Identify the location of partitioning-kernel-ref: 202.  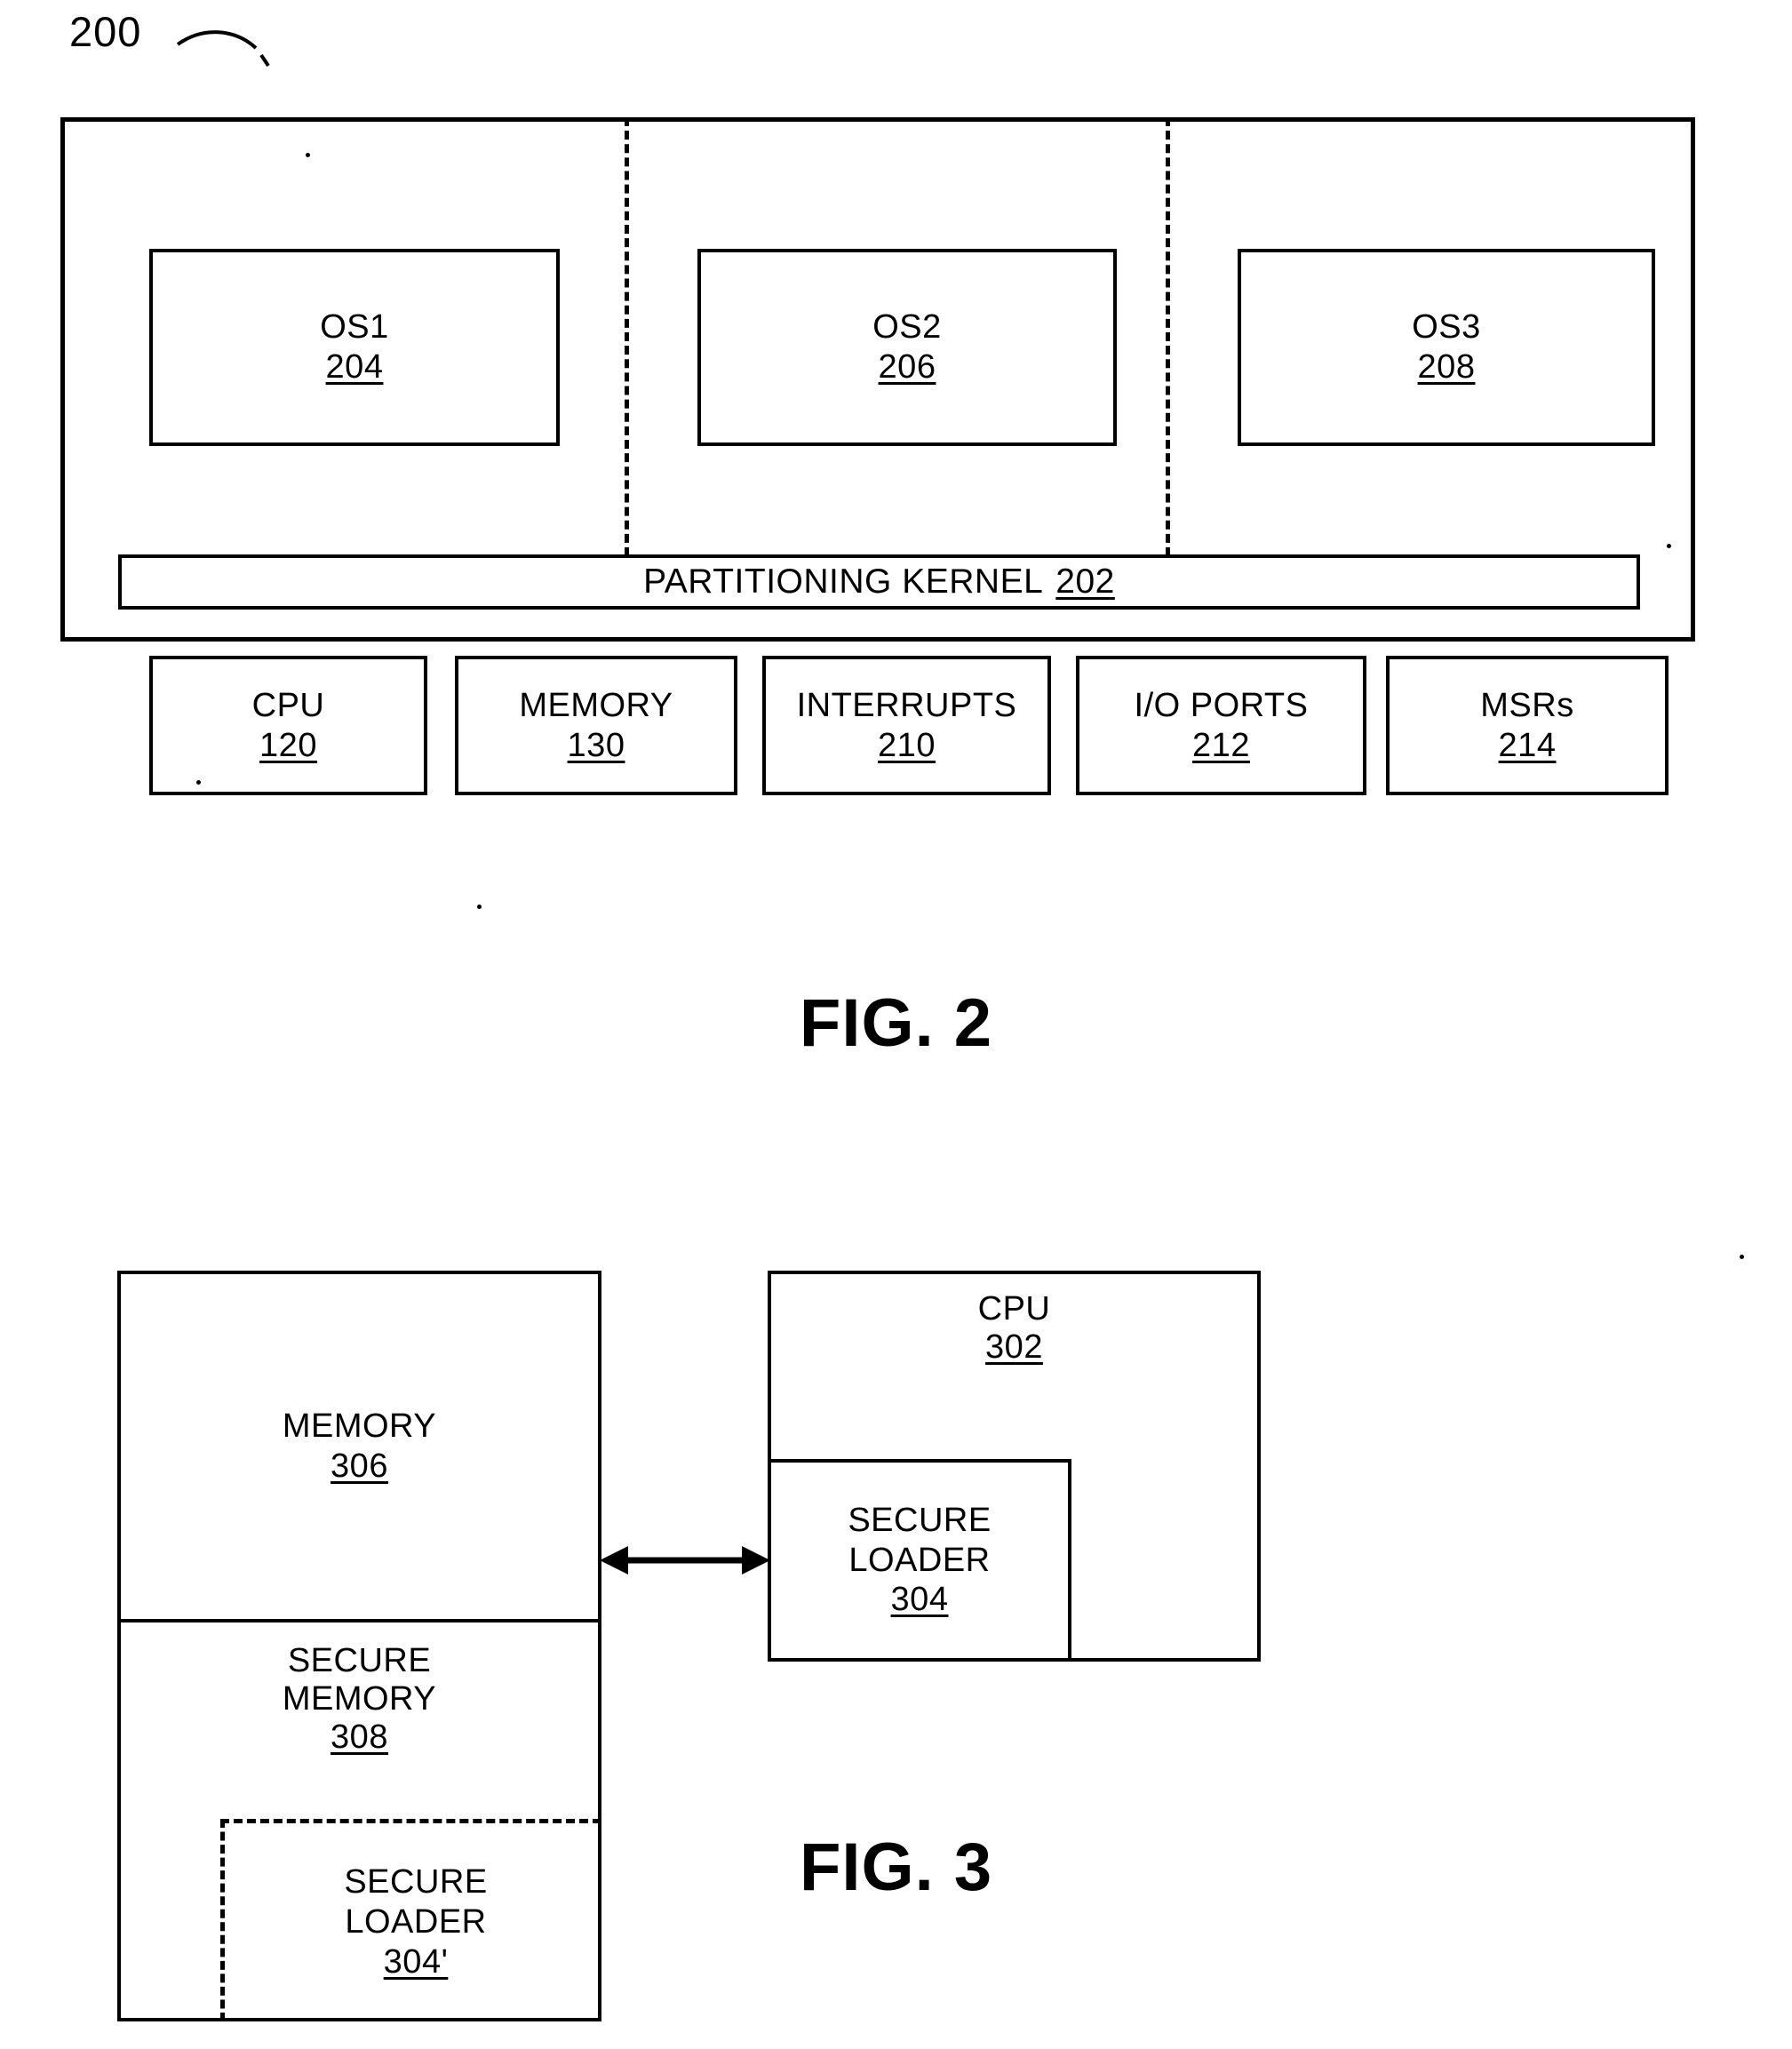
(1085, 581).